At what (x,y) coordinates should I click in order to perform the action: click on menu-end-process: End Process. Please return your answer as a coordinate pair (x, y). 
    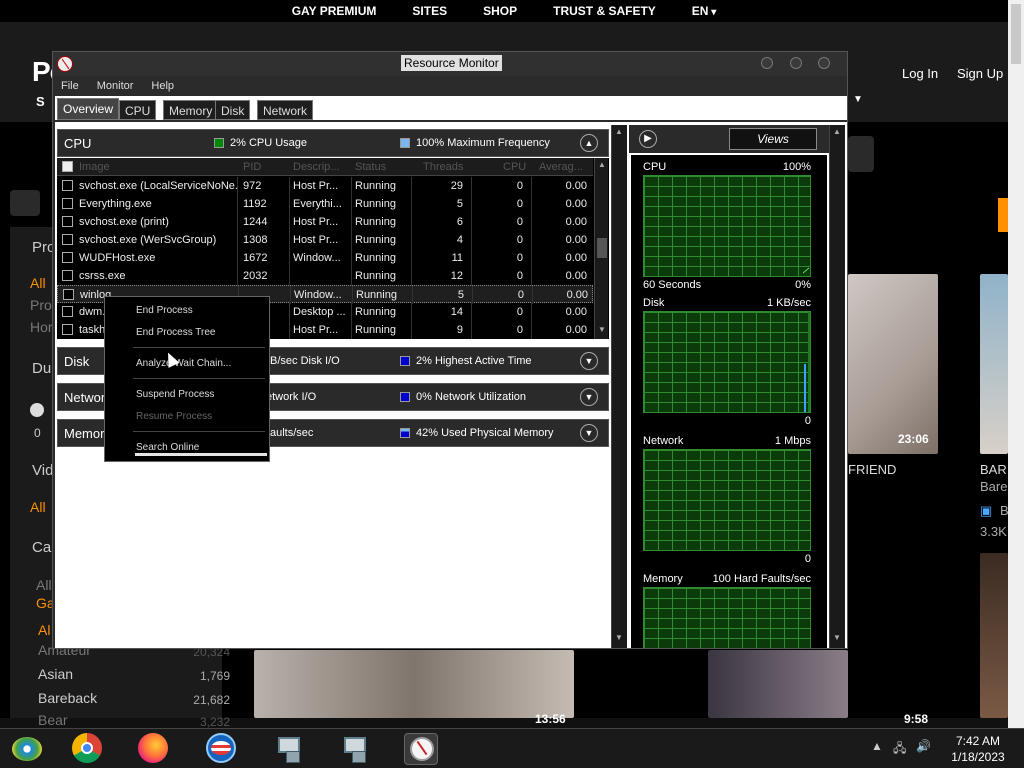
    Looking at the image, I should click on (164, 310).